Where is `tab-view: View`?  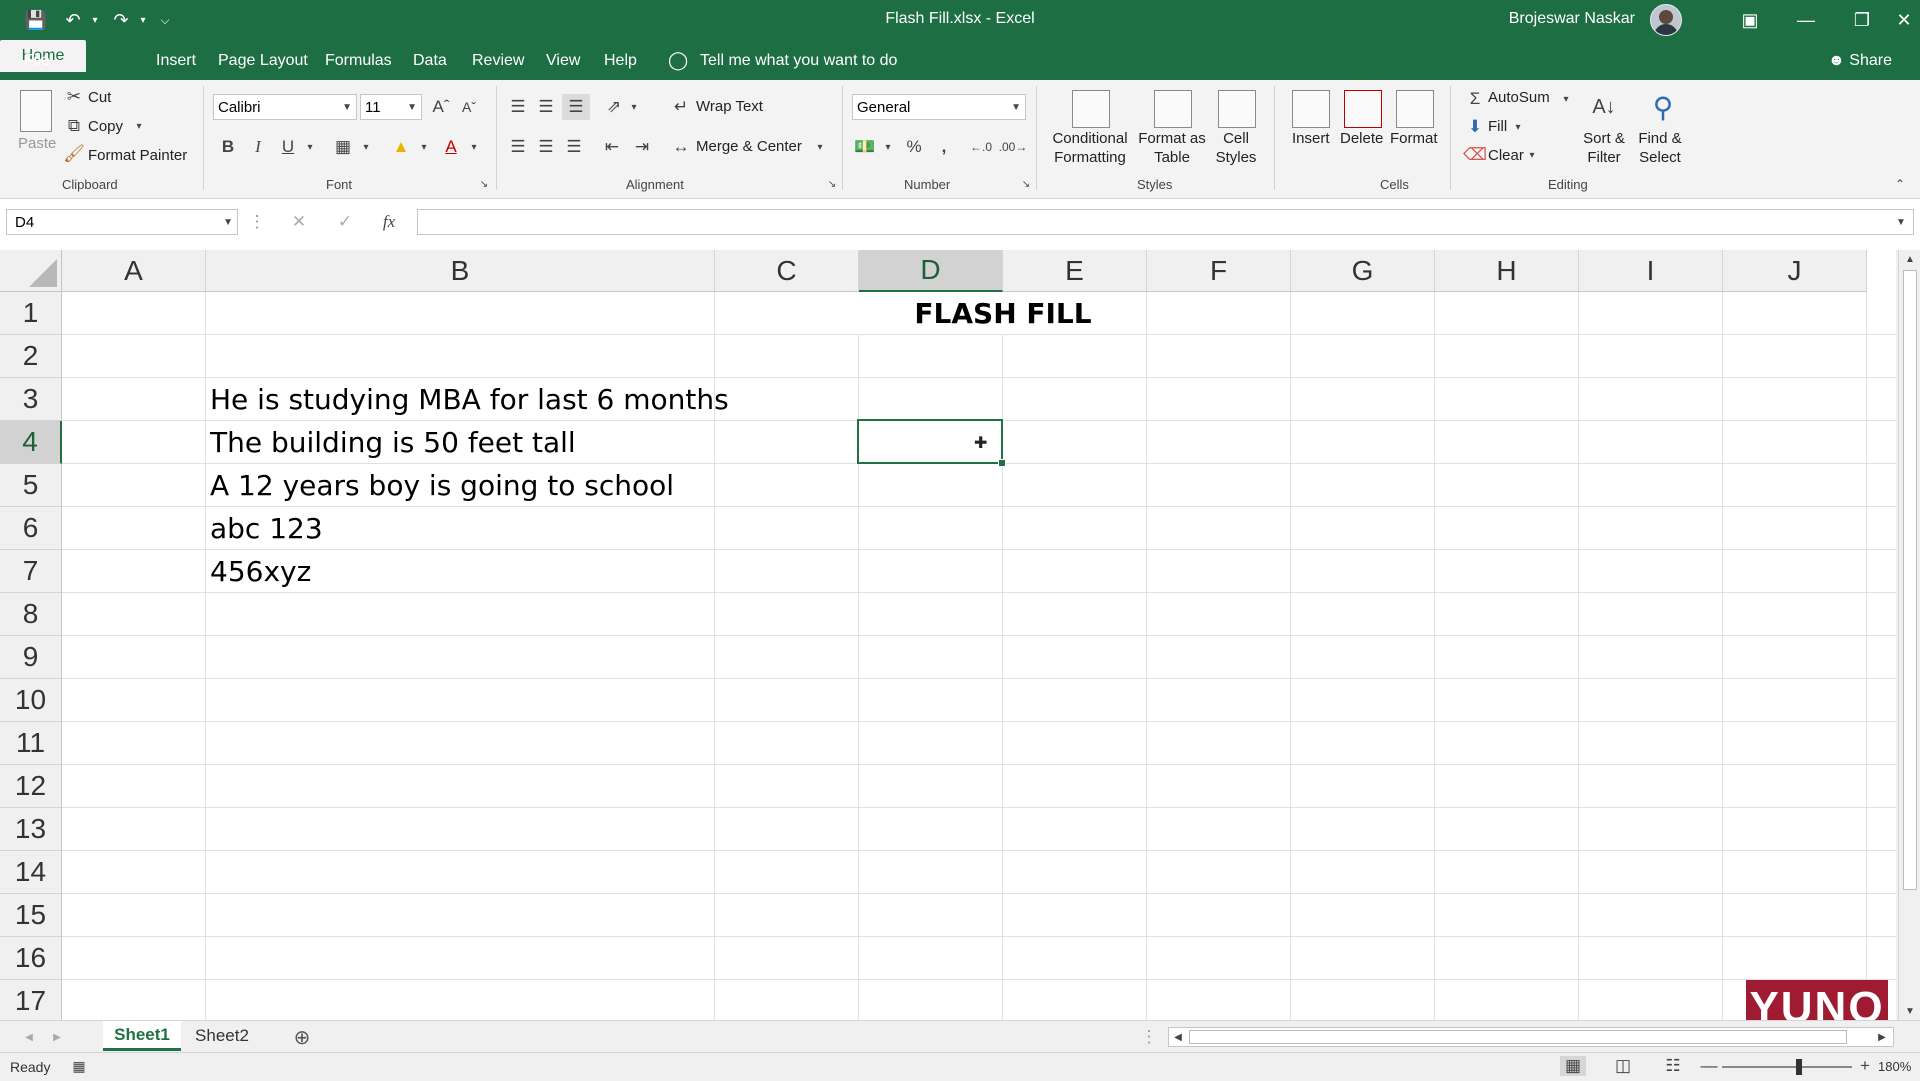
tab-view: View is located at coordinates (563, 61).